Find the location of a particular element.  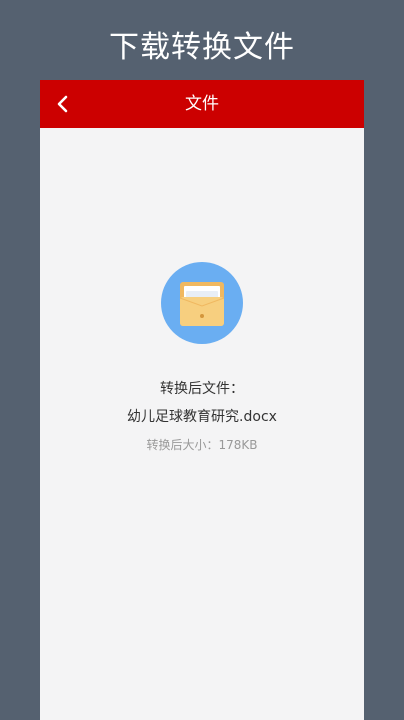

result-file-label: 转换后文件： is located at coordinates (202, 389).